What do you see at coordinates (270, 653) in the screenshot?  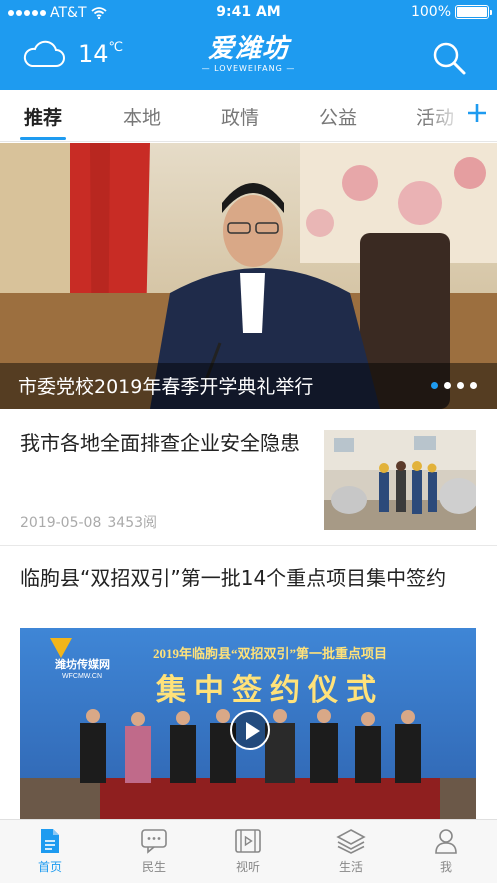 I see `video-banner-line: 2019年临朐县“双招双引”第一批重点项目` at bounding box center [270, 653].